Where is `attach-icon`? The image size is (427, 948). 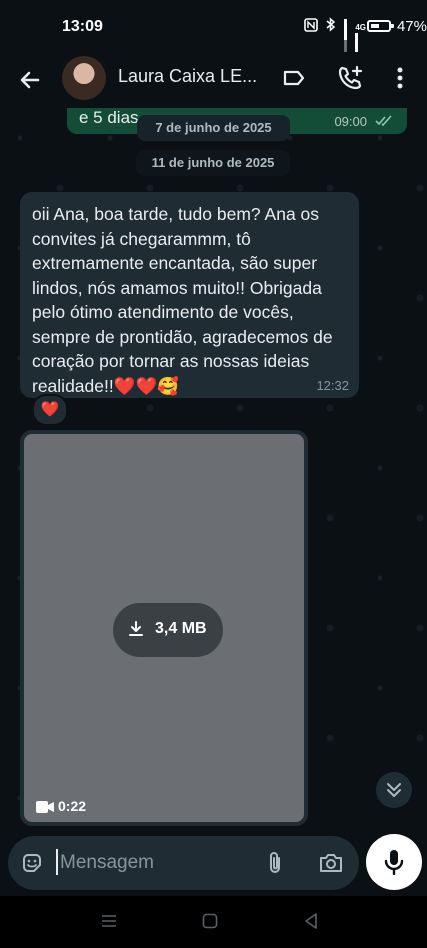 attach-icon is located at coordinates (275, 863).